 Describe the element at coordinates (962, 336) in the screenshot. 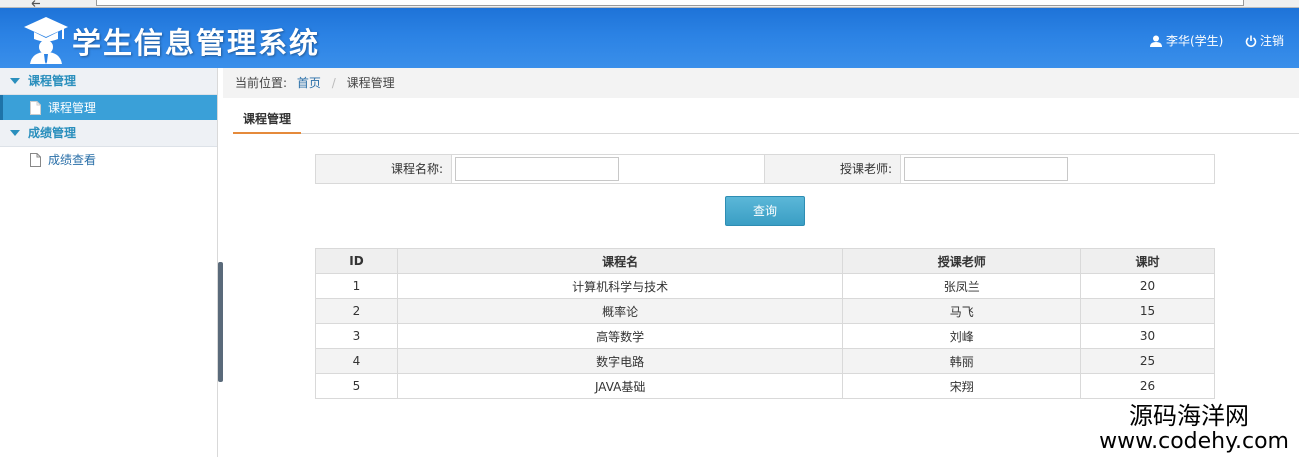

I see `cell-teacher: 刘峰` at that location.